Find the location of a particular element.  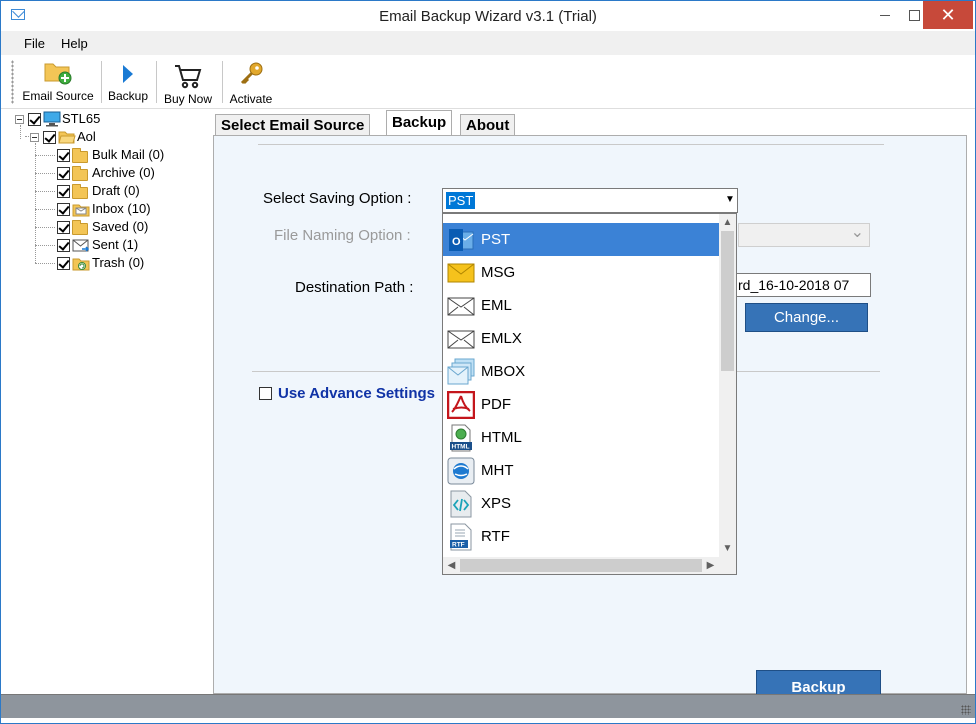

menu-bar: File Help is located at coordinates (488, 43).